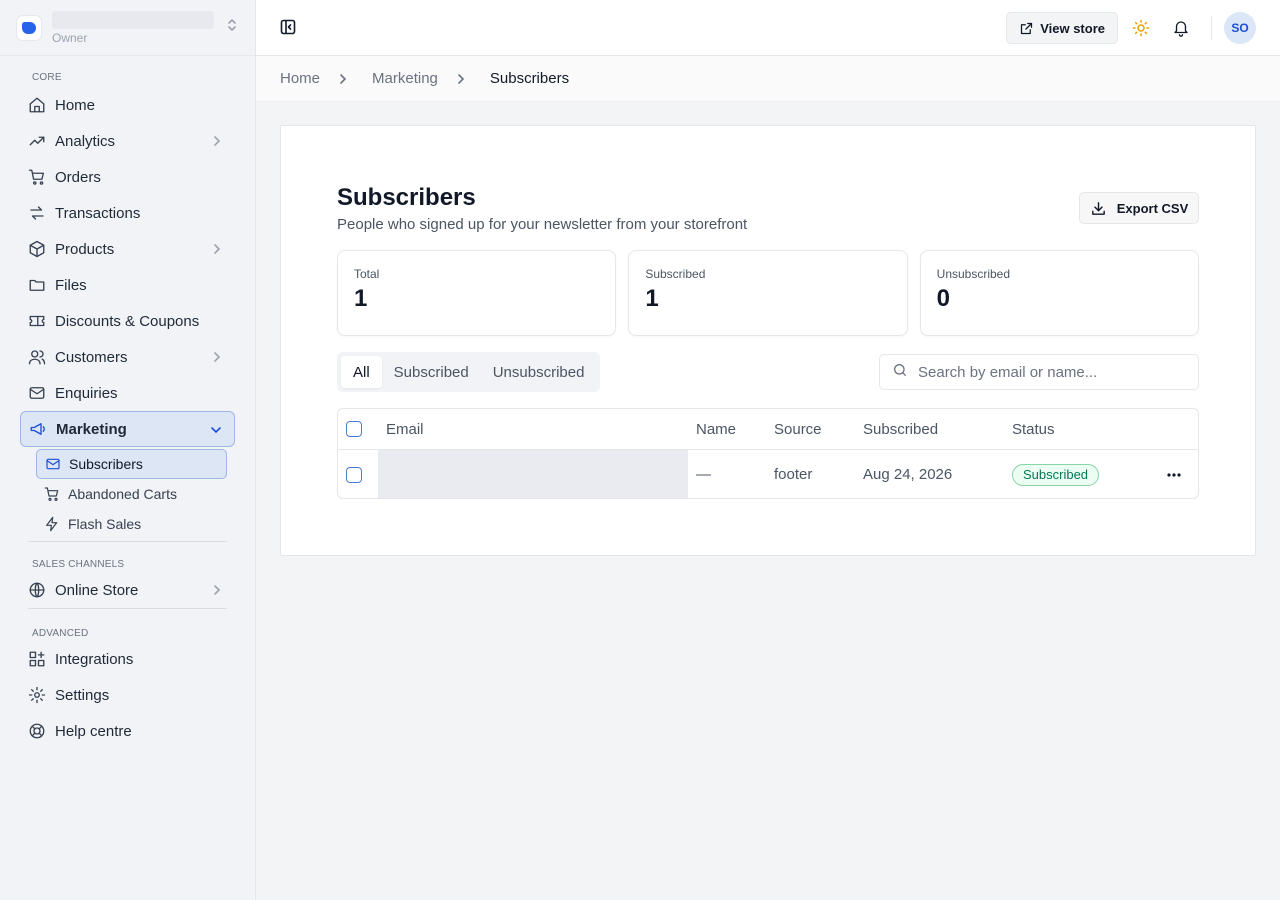 This screenshot has height=900, width=1280. Describe the element at coordinates (70, 37) in the screenshot. I see `store-role: Owner` at that location.